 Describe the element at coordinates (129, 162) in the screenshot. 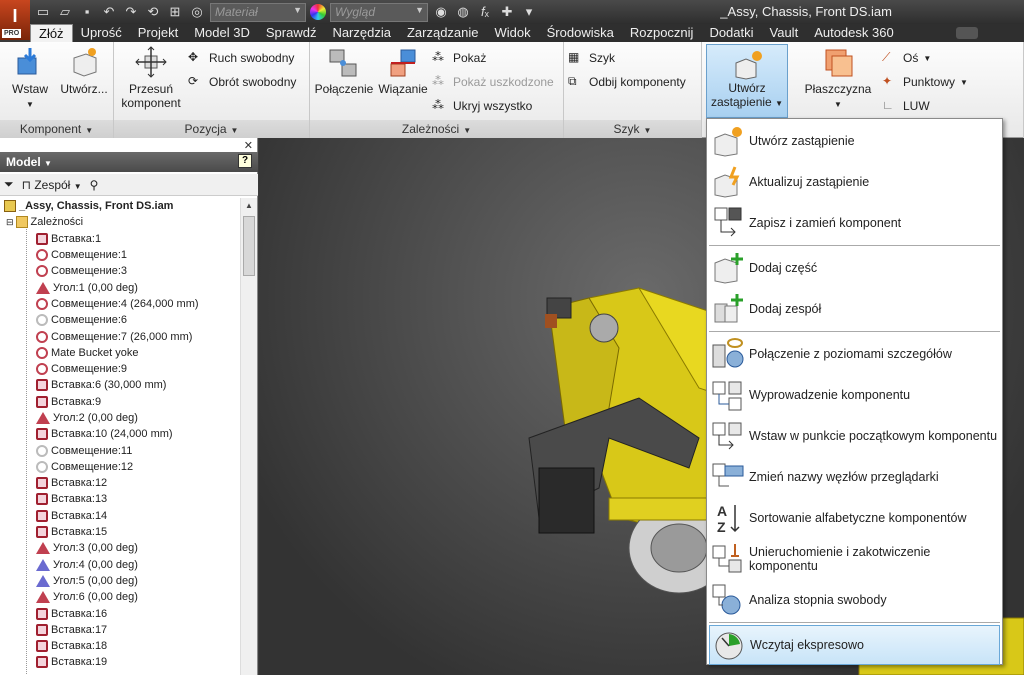

I see `browser-header: Model ▼ ?` at that location.